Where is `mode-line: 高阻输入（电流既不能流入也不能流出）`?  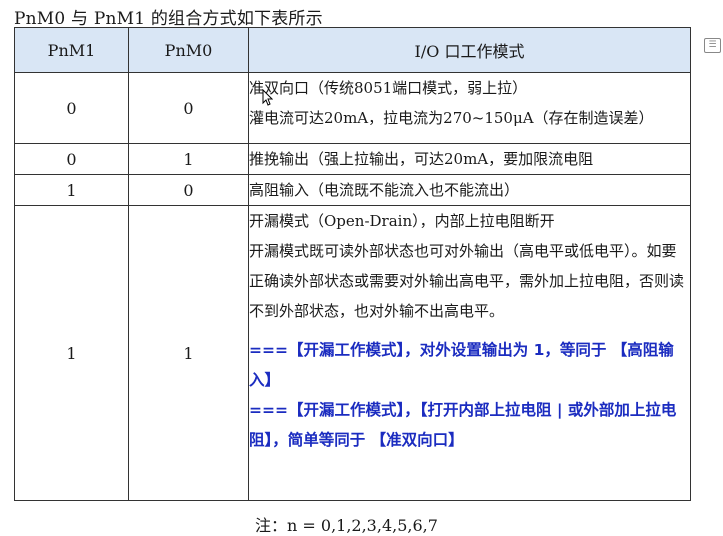 mode-line: 高阻输入（电流既不能流入也不能流出） is located at coordinates (384, 190).